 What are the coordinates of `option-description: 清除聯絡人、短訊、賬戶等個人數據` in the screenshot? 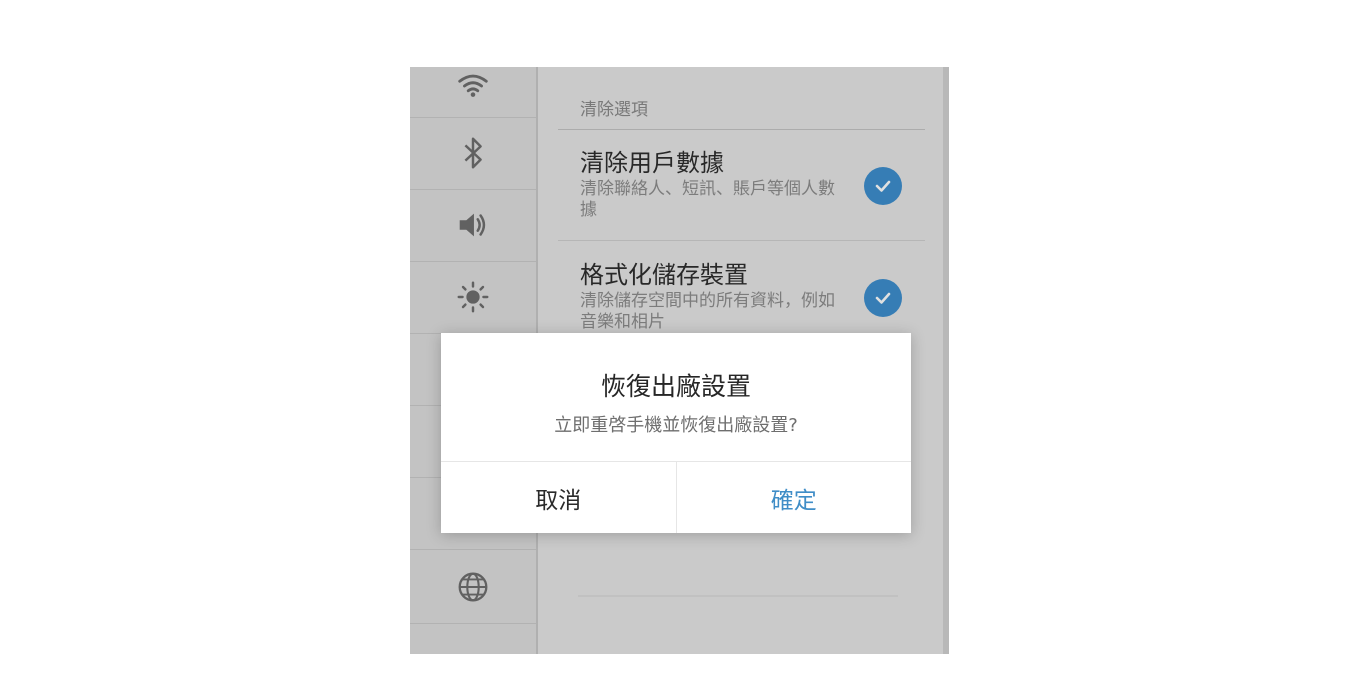 It's located at (707, 199).